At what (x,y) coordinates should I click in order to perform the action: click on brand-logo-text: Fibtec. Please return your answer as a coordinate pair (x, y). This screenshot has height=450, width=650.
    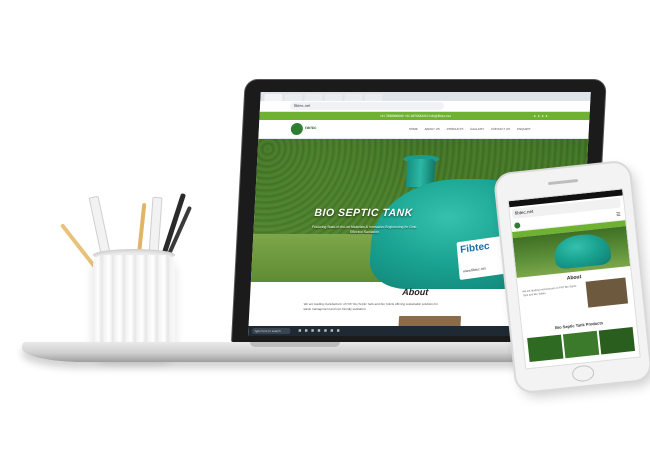
    Looking at the image, I should click on (475, 248).